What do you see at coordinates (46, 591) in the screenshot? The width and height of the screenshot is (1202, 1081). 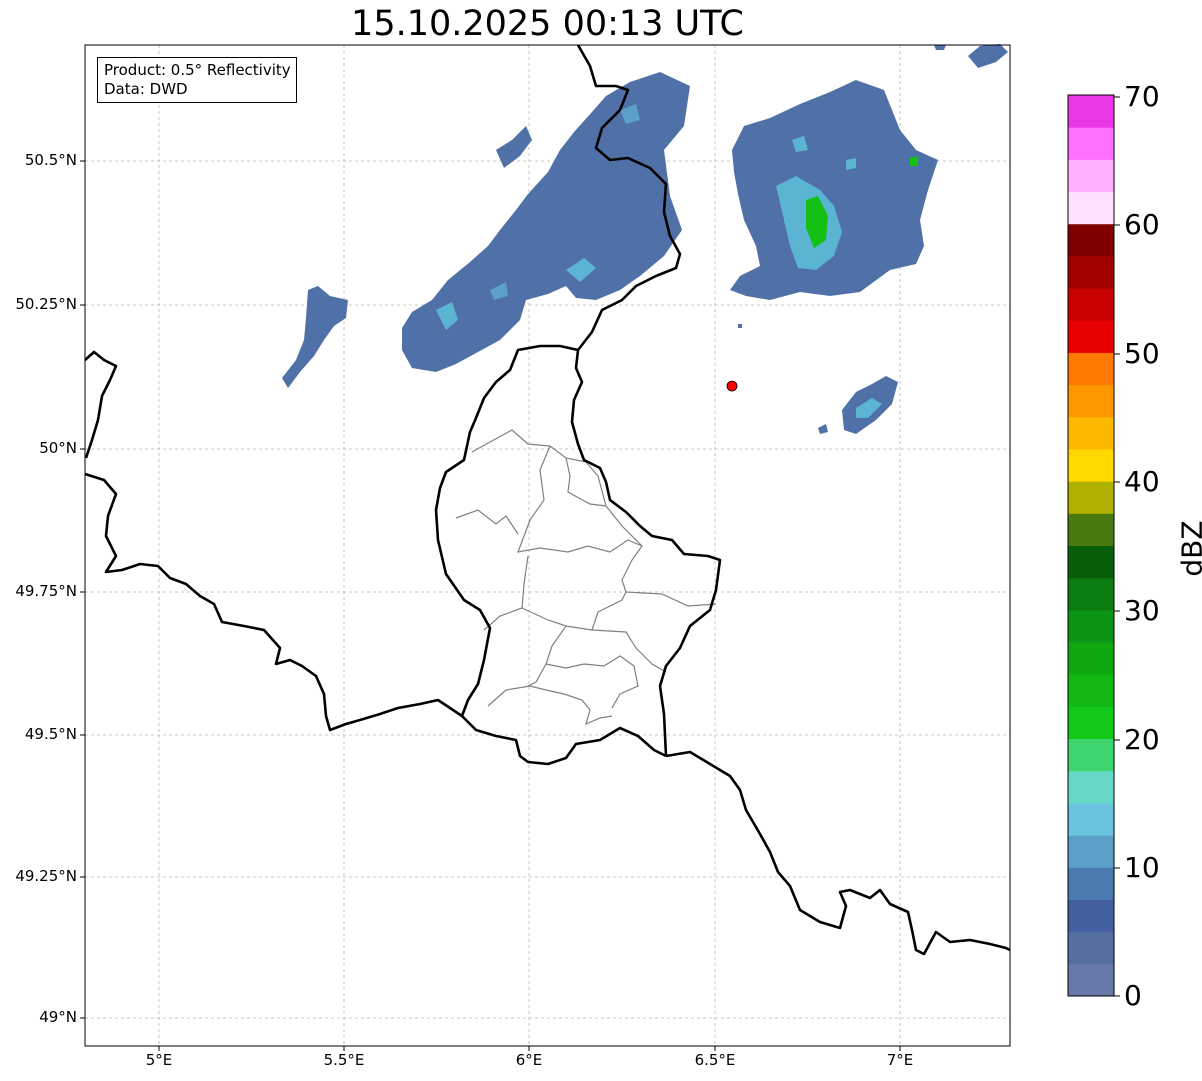 I see `lat-label: 49.75°N` at bounding box center [46, 591].